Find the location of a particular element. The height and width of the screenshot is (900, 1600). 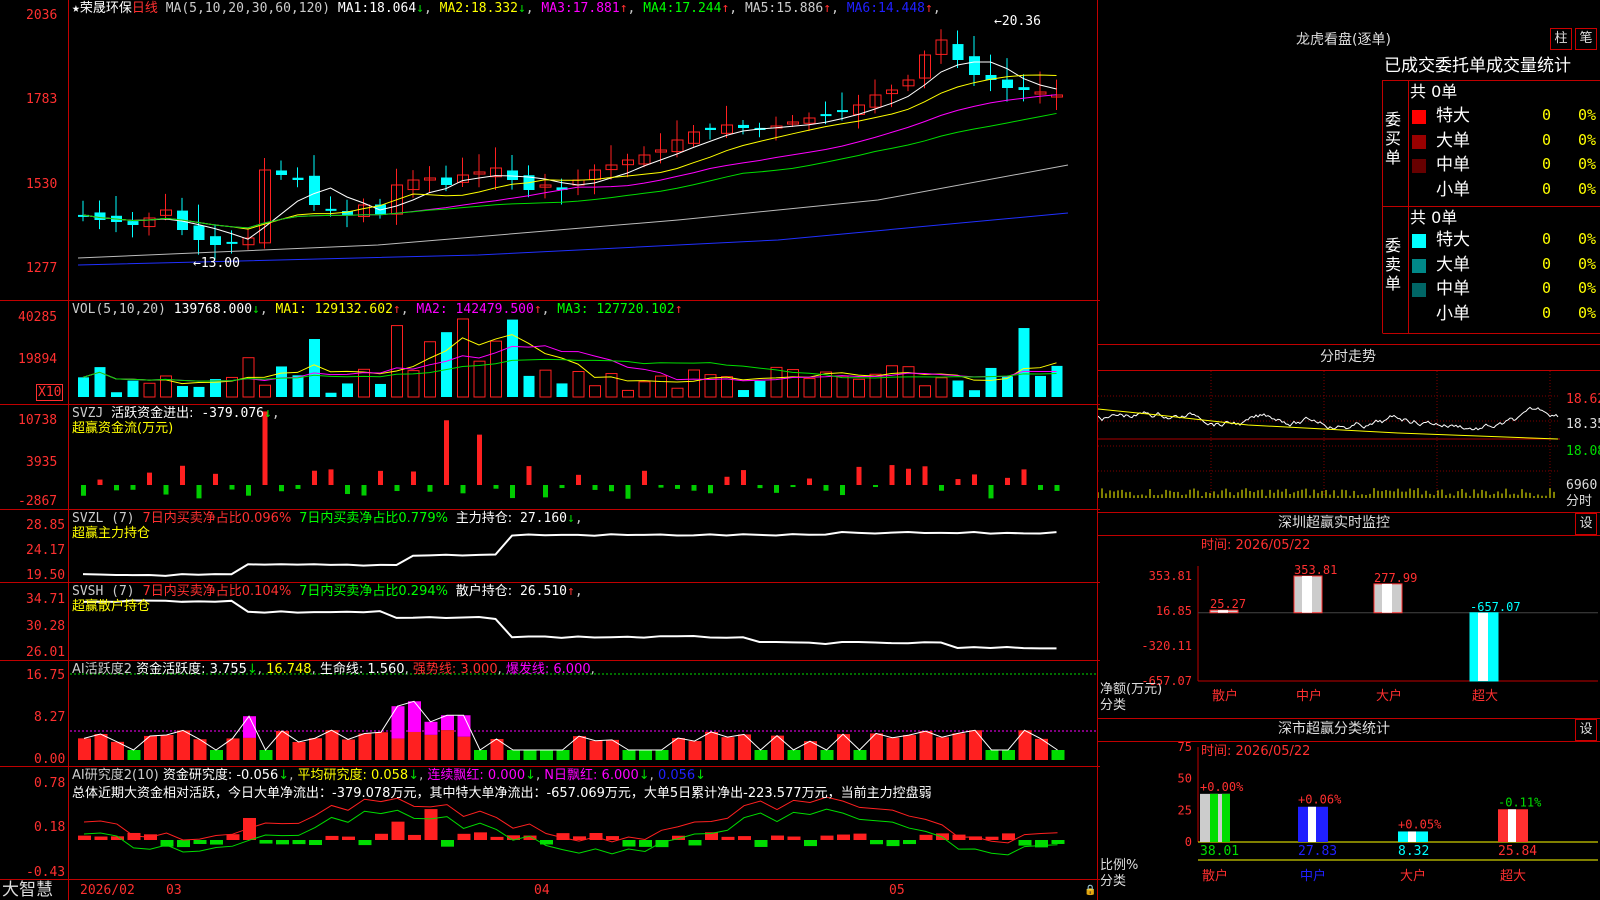

buy-total: 共 0单 is located at coordinates (1434, 91).